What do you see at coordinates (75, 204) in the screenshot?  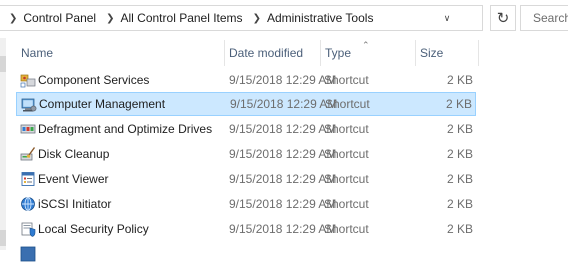 I see `file-name: iSCSI Initiator` at bounding box center [75, 204].